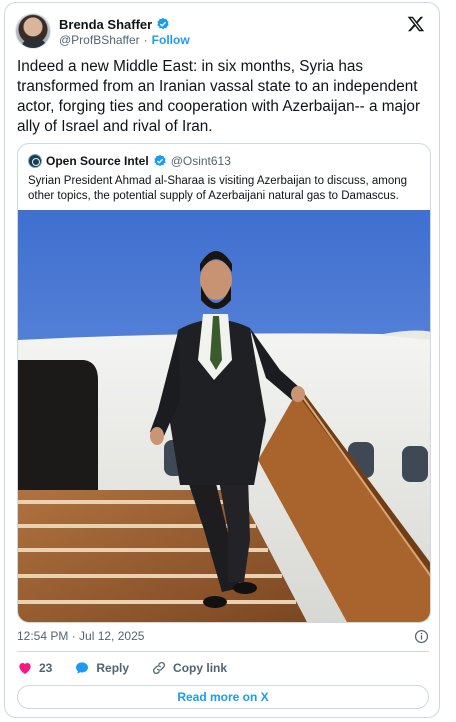  Describe the element at coordinates (133, 668) in the screenshot. I see `tweet-actions: 23 Reply Copy link` at that location.